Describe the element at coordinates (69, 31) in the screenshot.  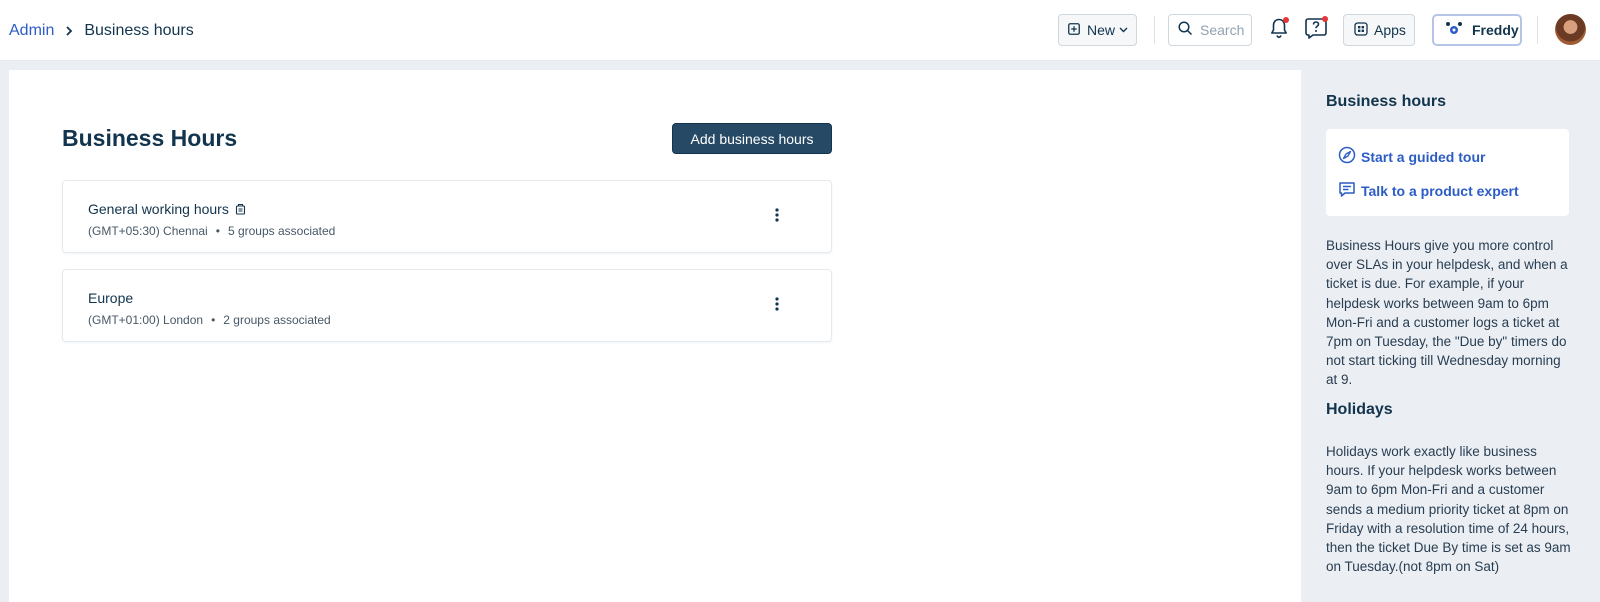
I see `chevron-right-icon` at that location.